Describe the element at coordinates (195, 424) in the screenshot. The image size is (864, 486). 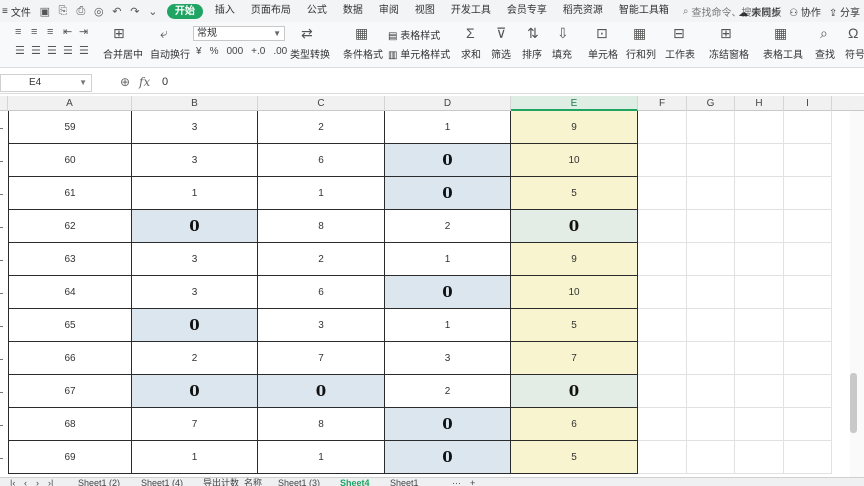
I see `cell-b: 7` at that location.